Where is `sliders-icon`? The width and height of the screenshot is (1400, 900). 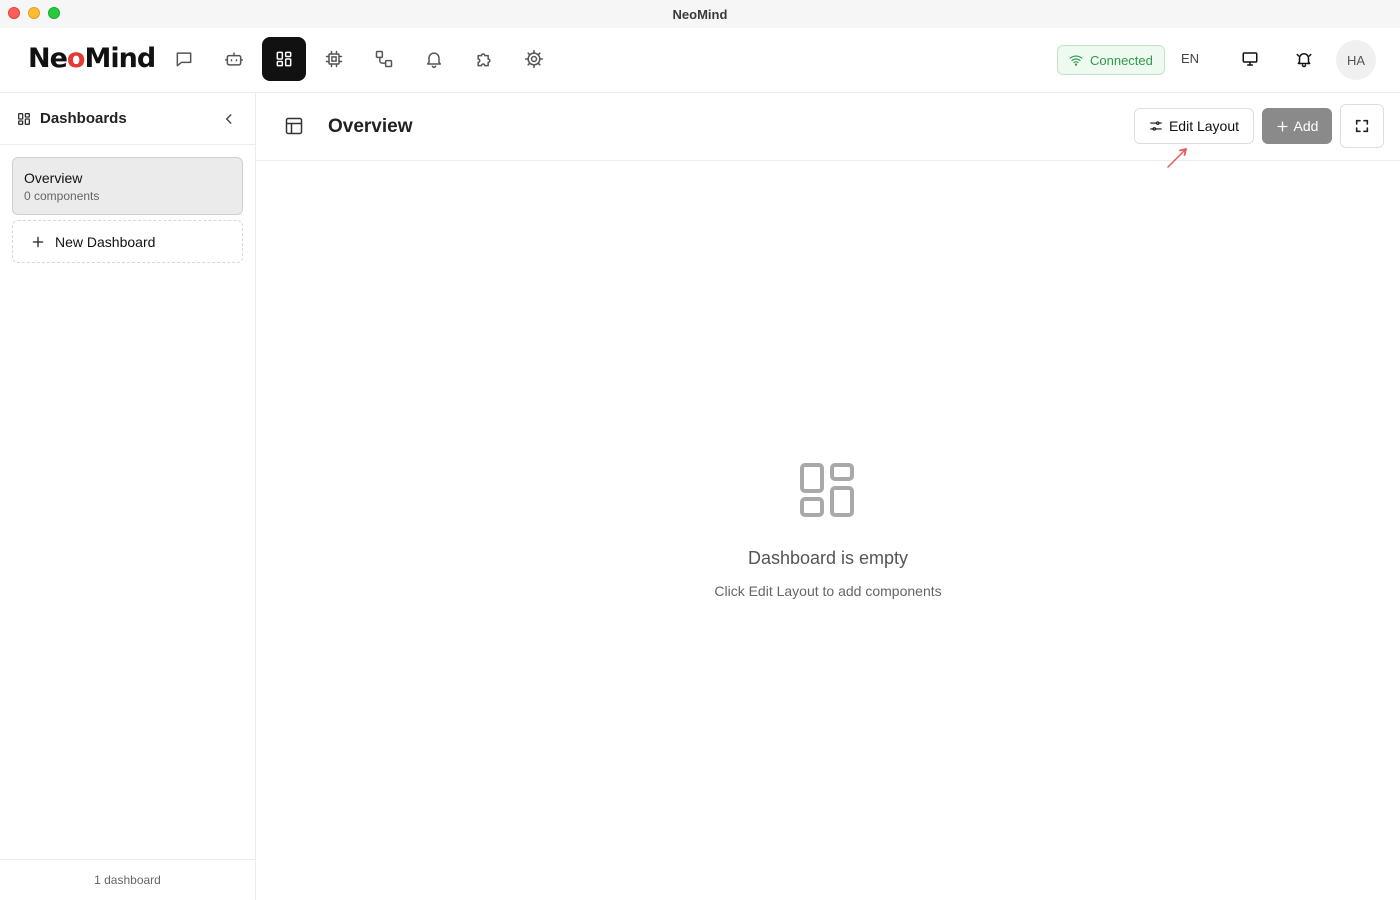 sliders-icon is located at coordinates (1156, 126).